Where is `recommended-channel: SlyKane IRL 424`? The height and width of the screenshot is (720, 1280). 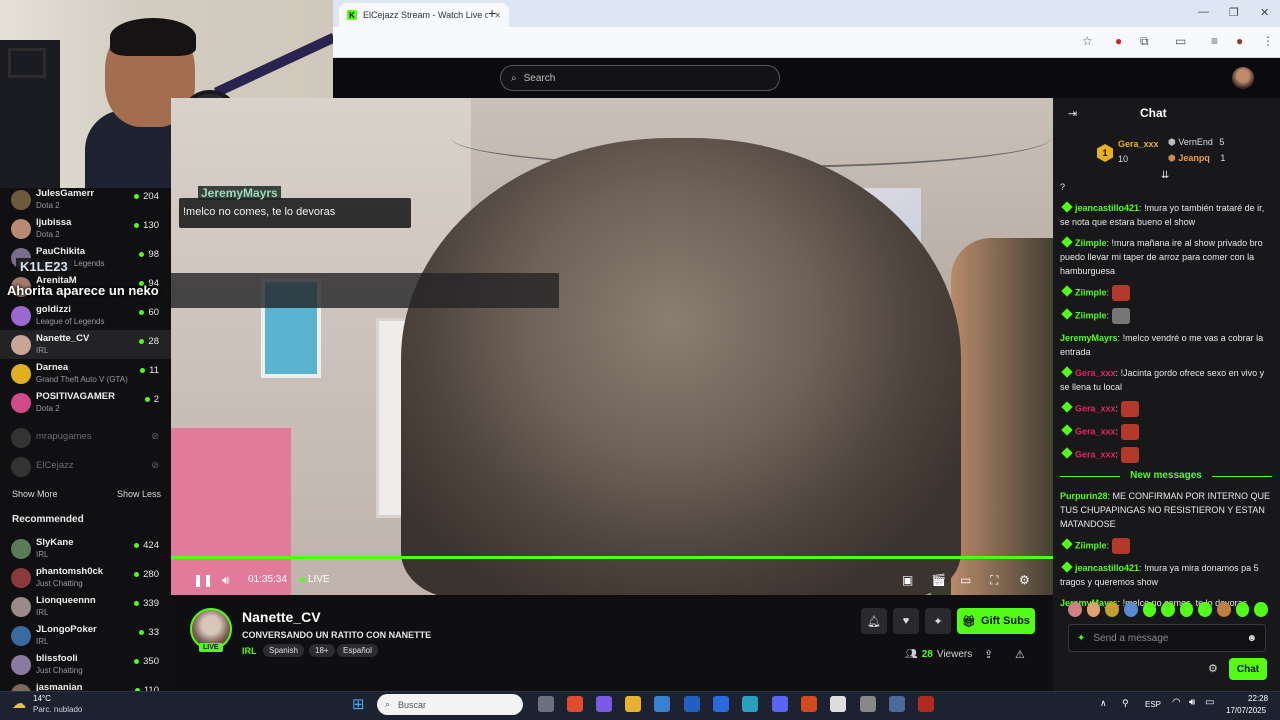 recommended-channel: SlyKane IRL 424 is located at coordinates (85, 548).